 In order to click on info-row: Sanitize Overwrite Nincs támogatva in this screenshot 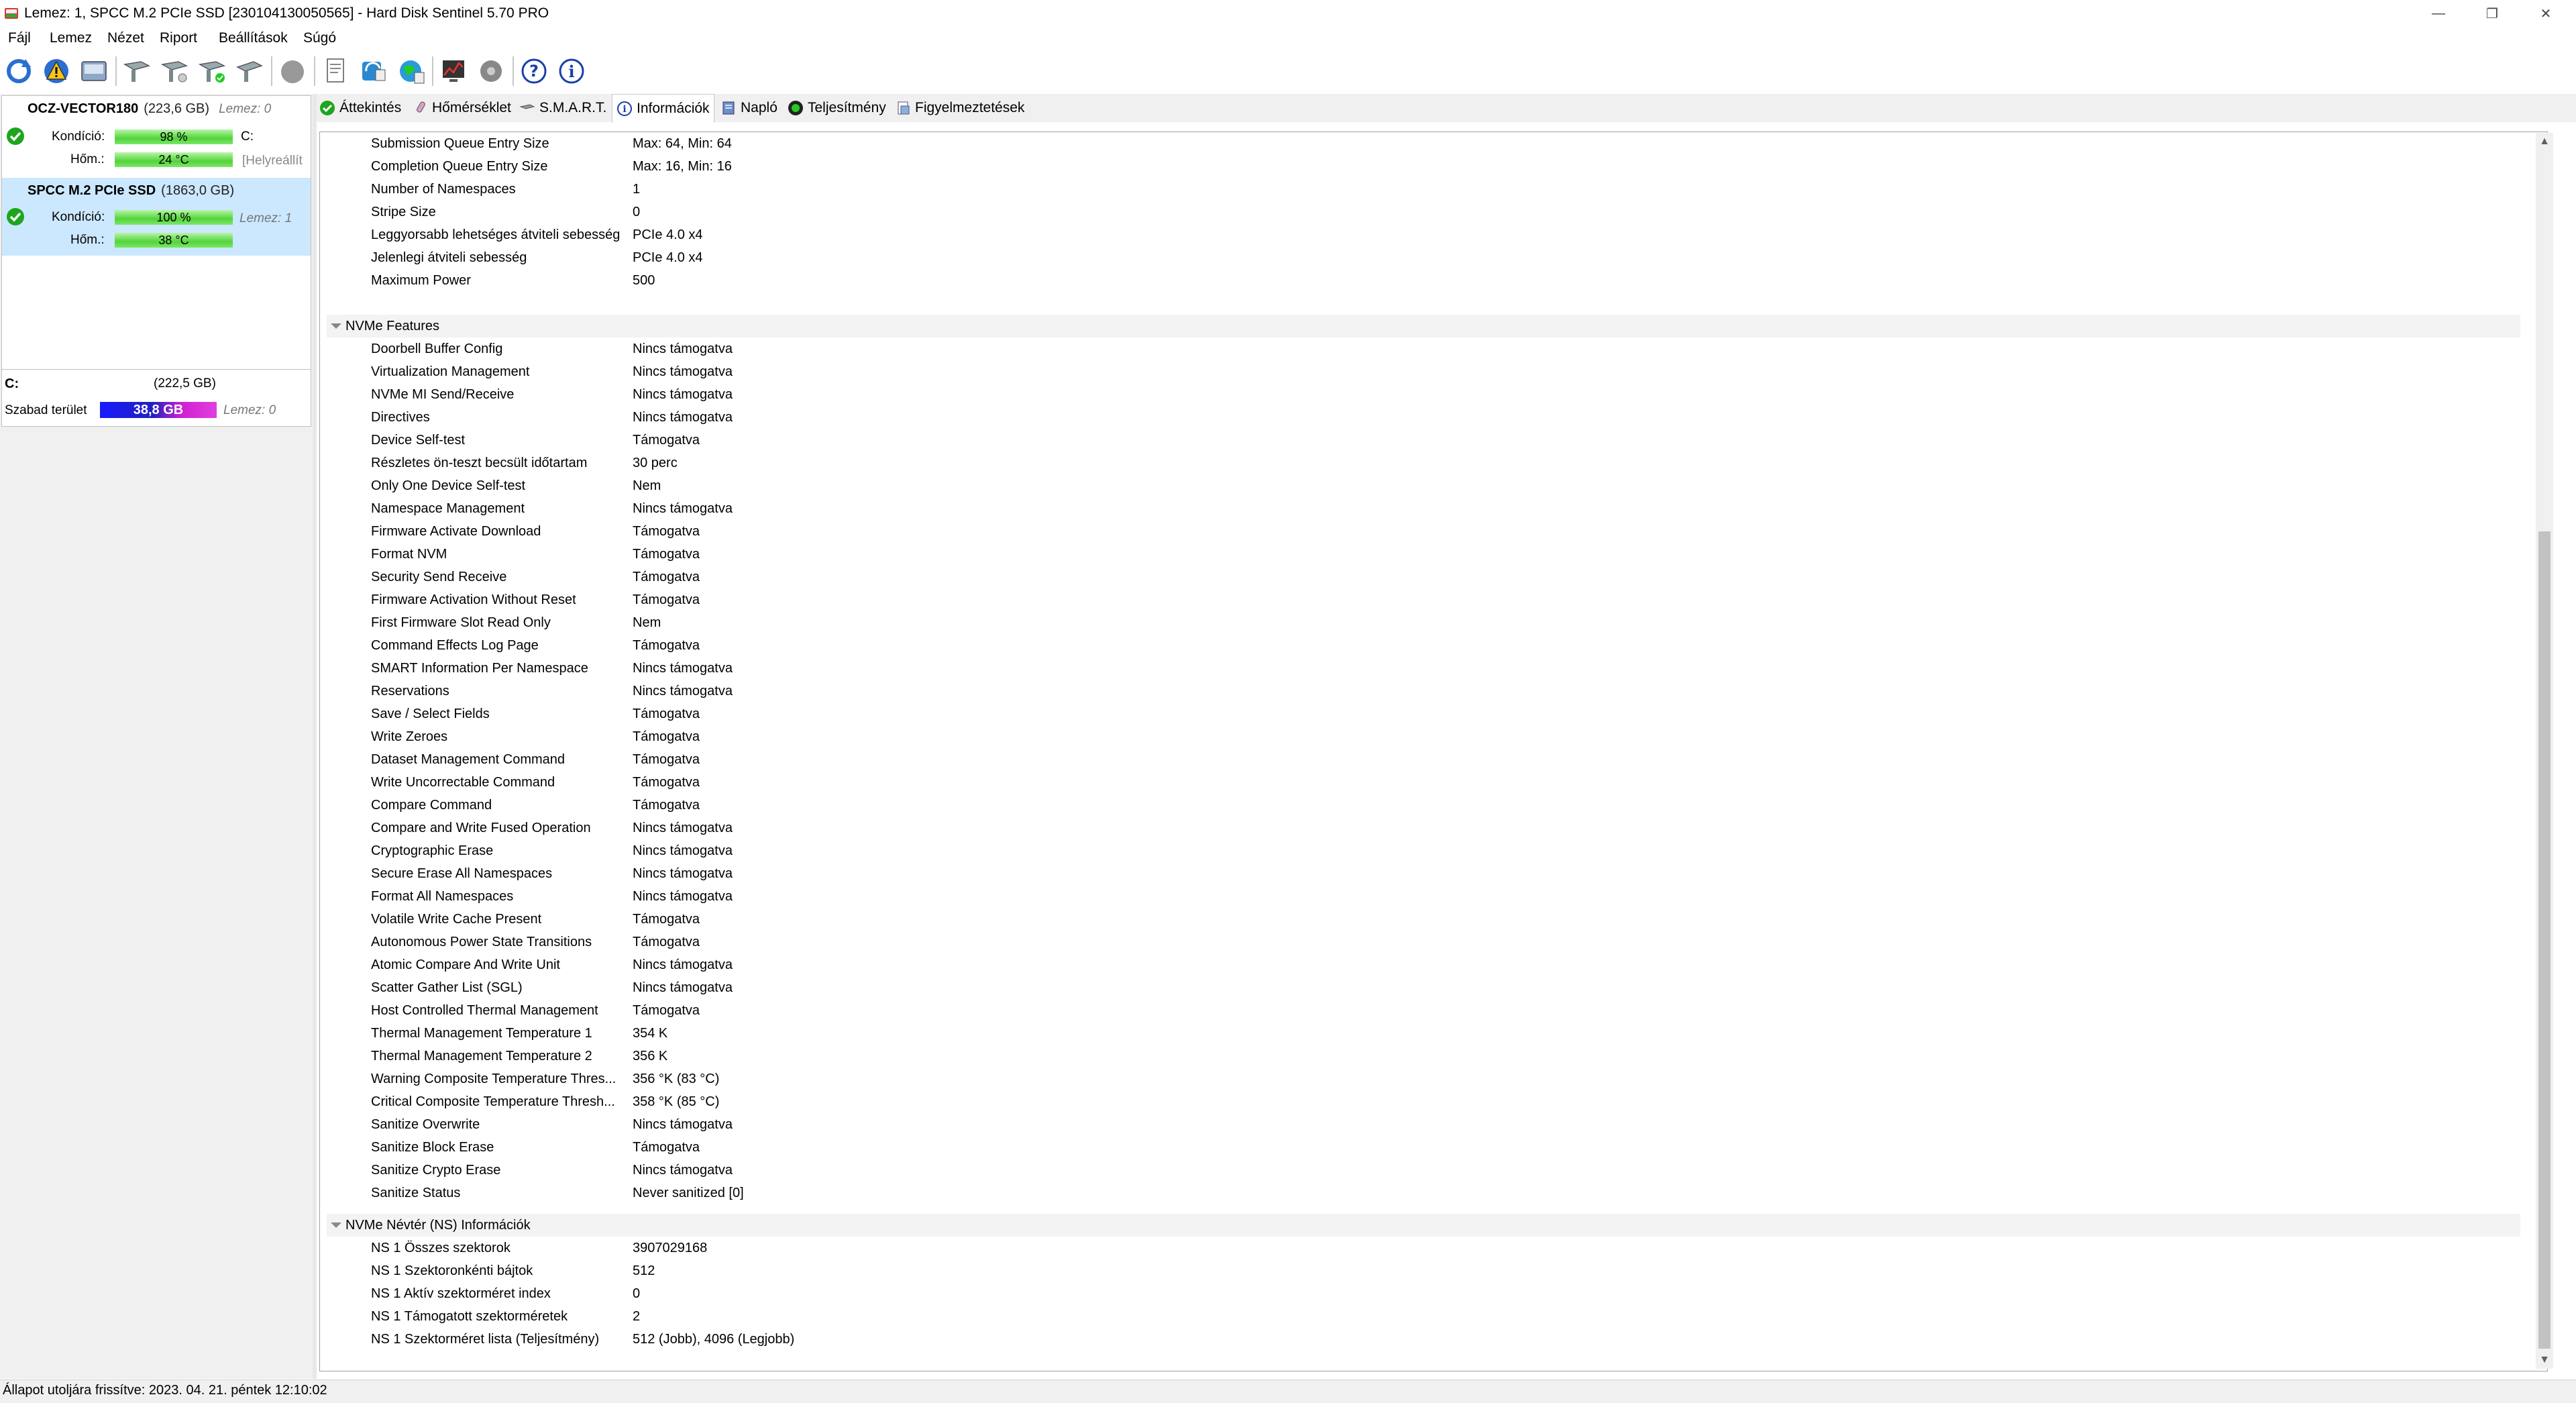, I will do `click(1420, 1125)`.